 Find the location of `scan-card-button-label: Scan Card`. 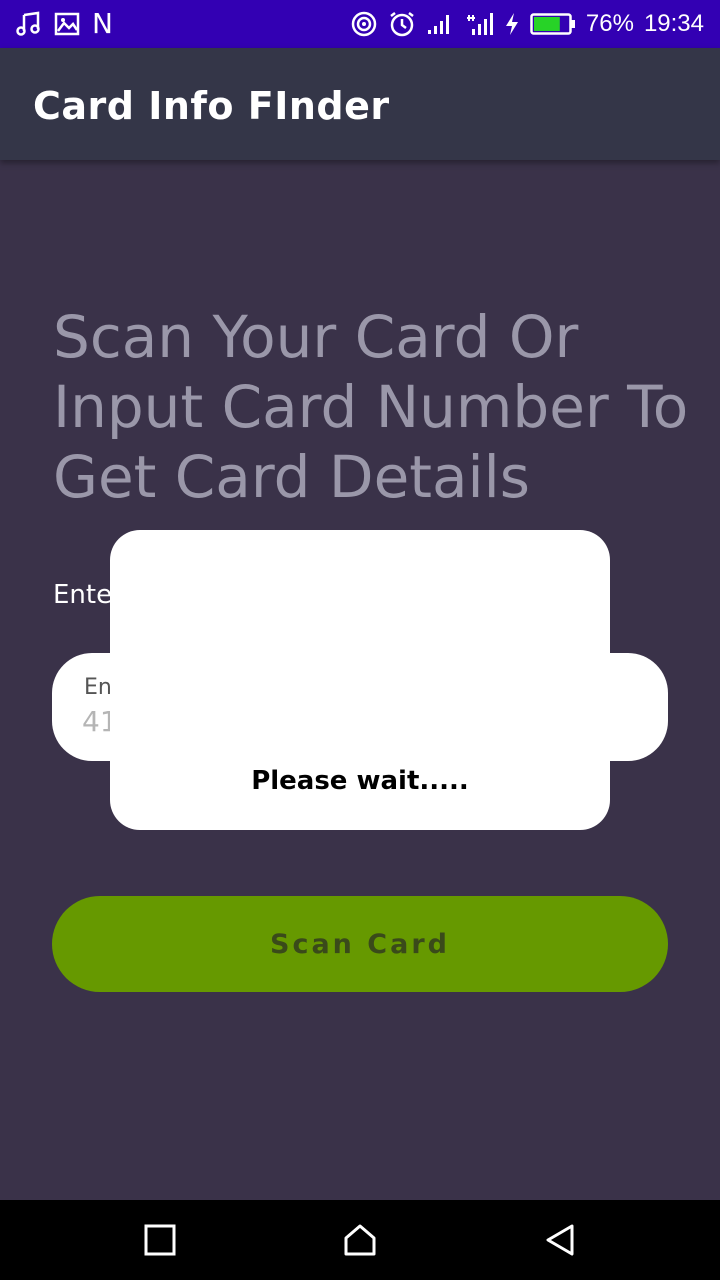

scan-card-button-label: Scan Card is located at coordinates (360, 944).